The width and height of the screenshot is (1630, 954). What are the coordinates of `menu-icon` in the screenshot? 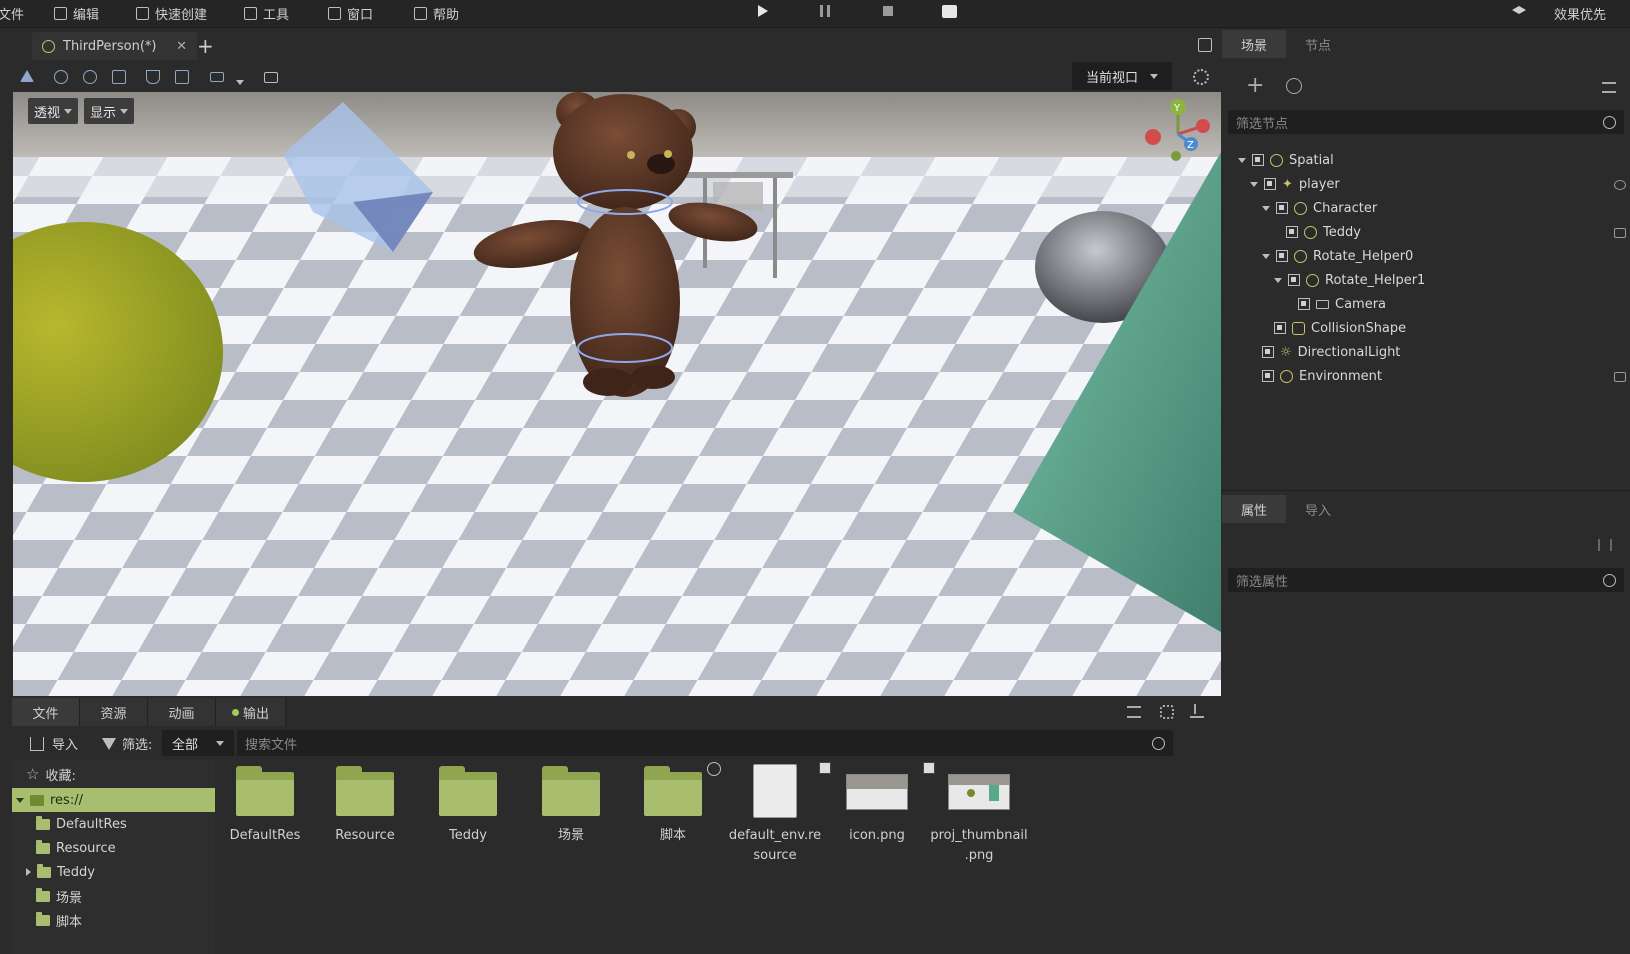 It's located at (1609, 87).